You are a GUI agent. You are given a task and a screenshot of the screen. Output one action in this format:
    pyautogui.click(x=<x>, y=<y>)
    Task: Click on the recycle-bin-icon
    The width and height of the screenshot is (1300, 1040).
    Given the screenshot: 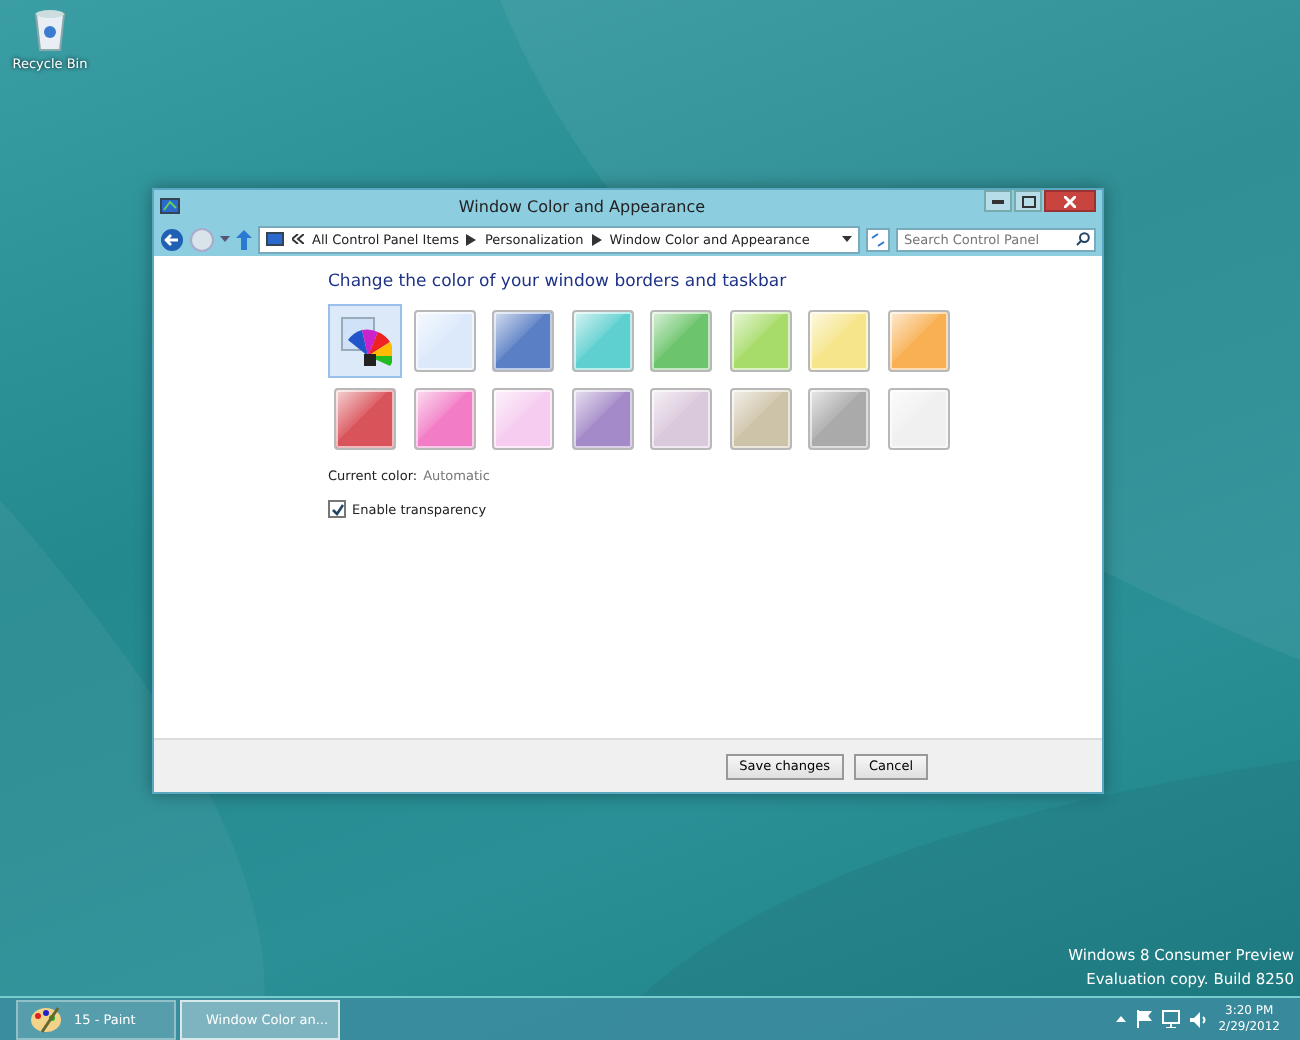 What is the action you would take?
    pyautogui.click(x=50, y=30)
    